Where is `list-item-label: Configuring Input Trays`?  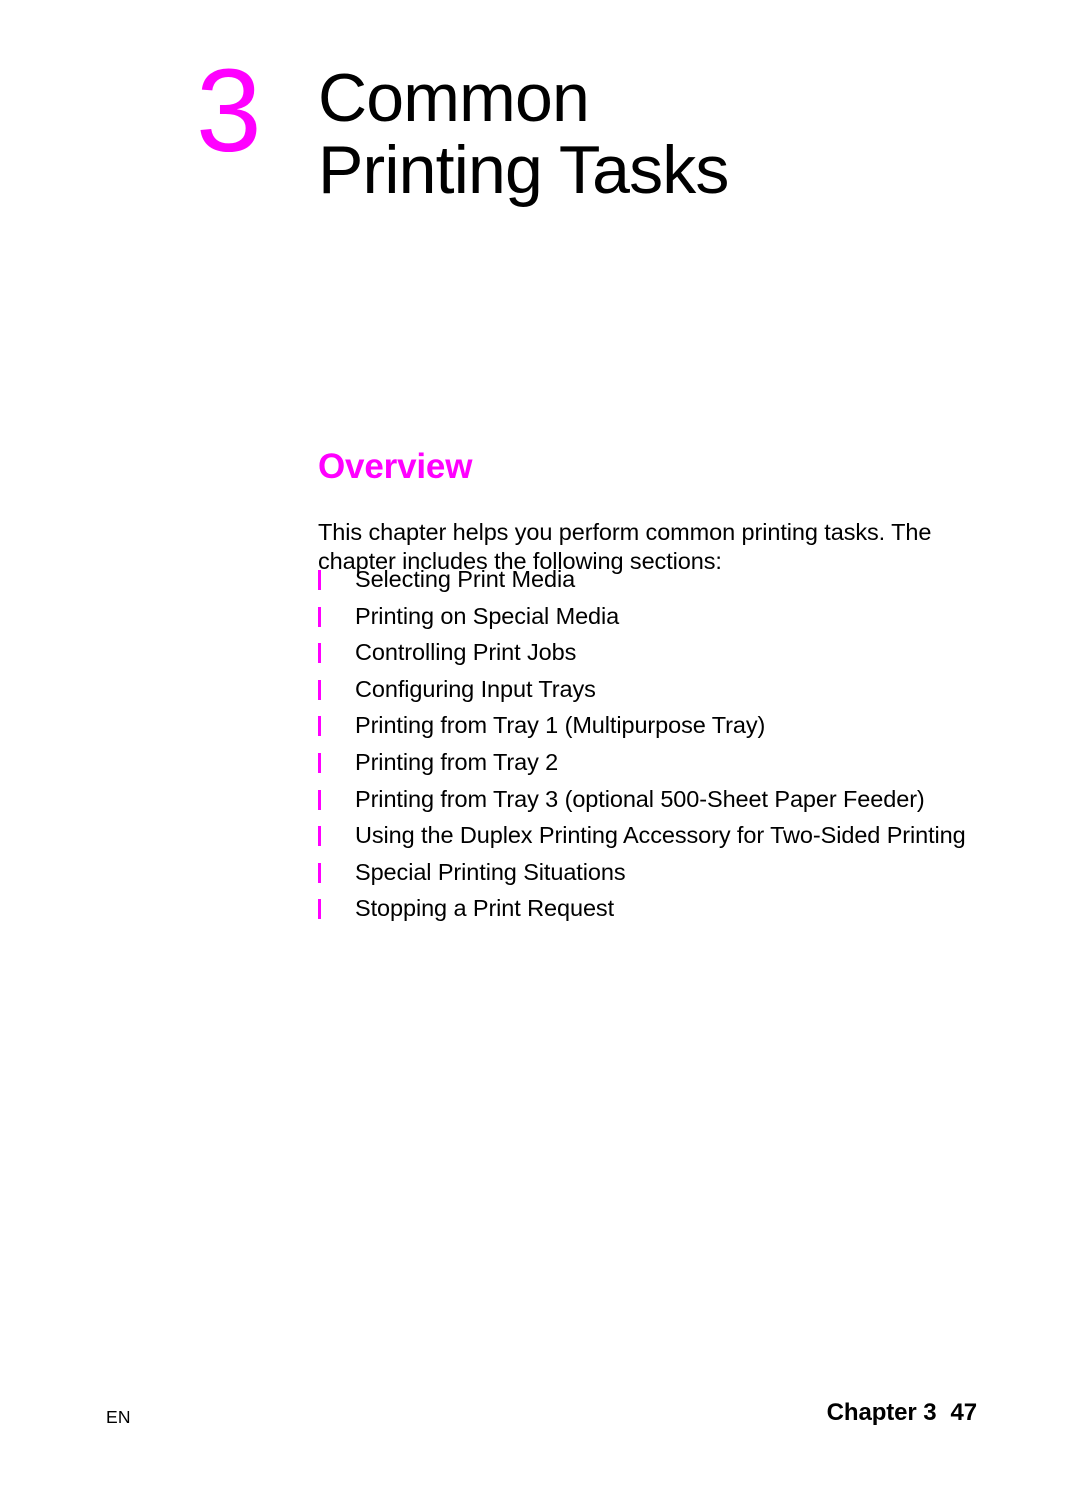
list-item-label: Configuring Input Trays is located at coordinates (475, 688).